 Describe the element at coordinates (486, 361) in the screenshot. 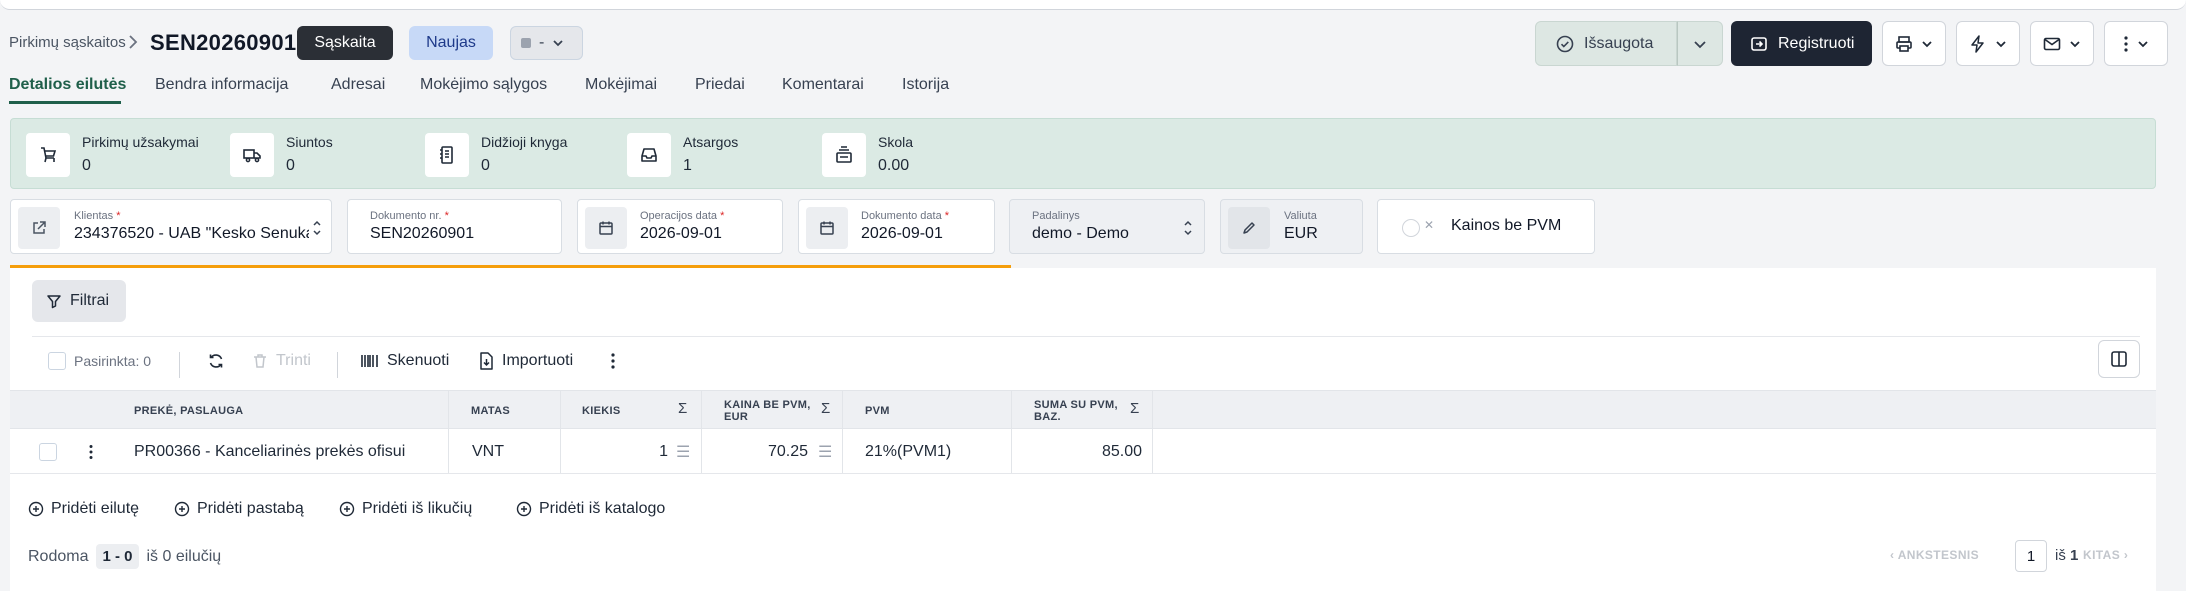

I see `file-import-icon` at that location.